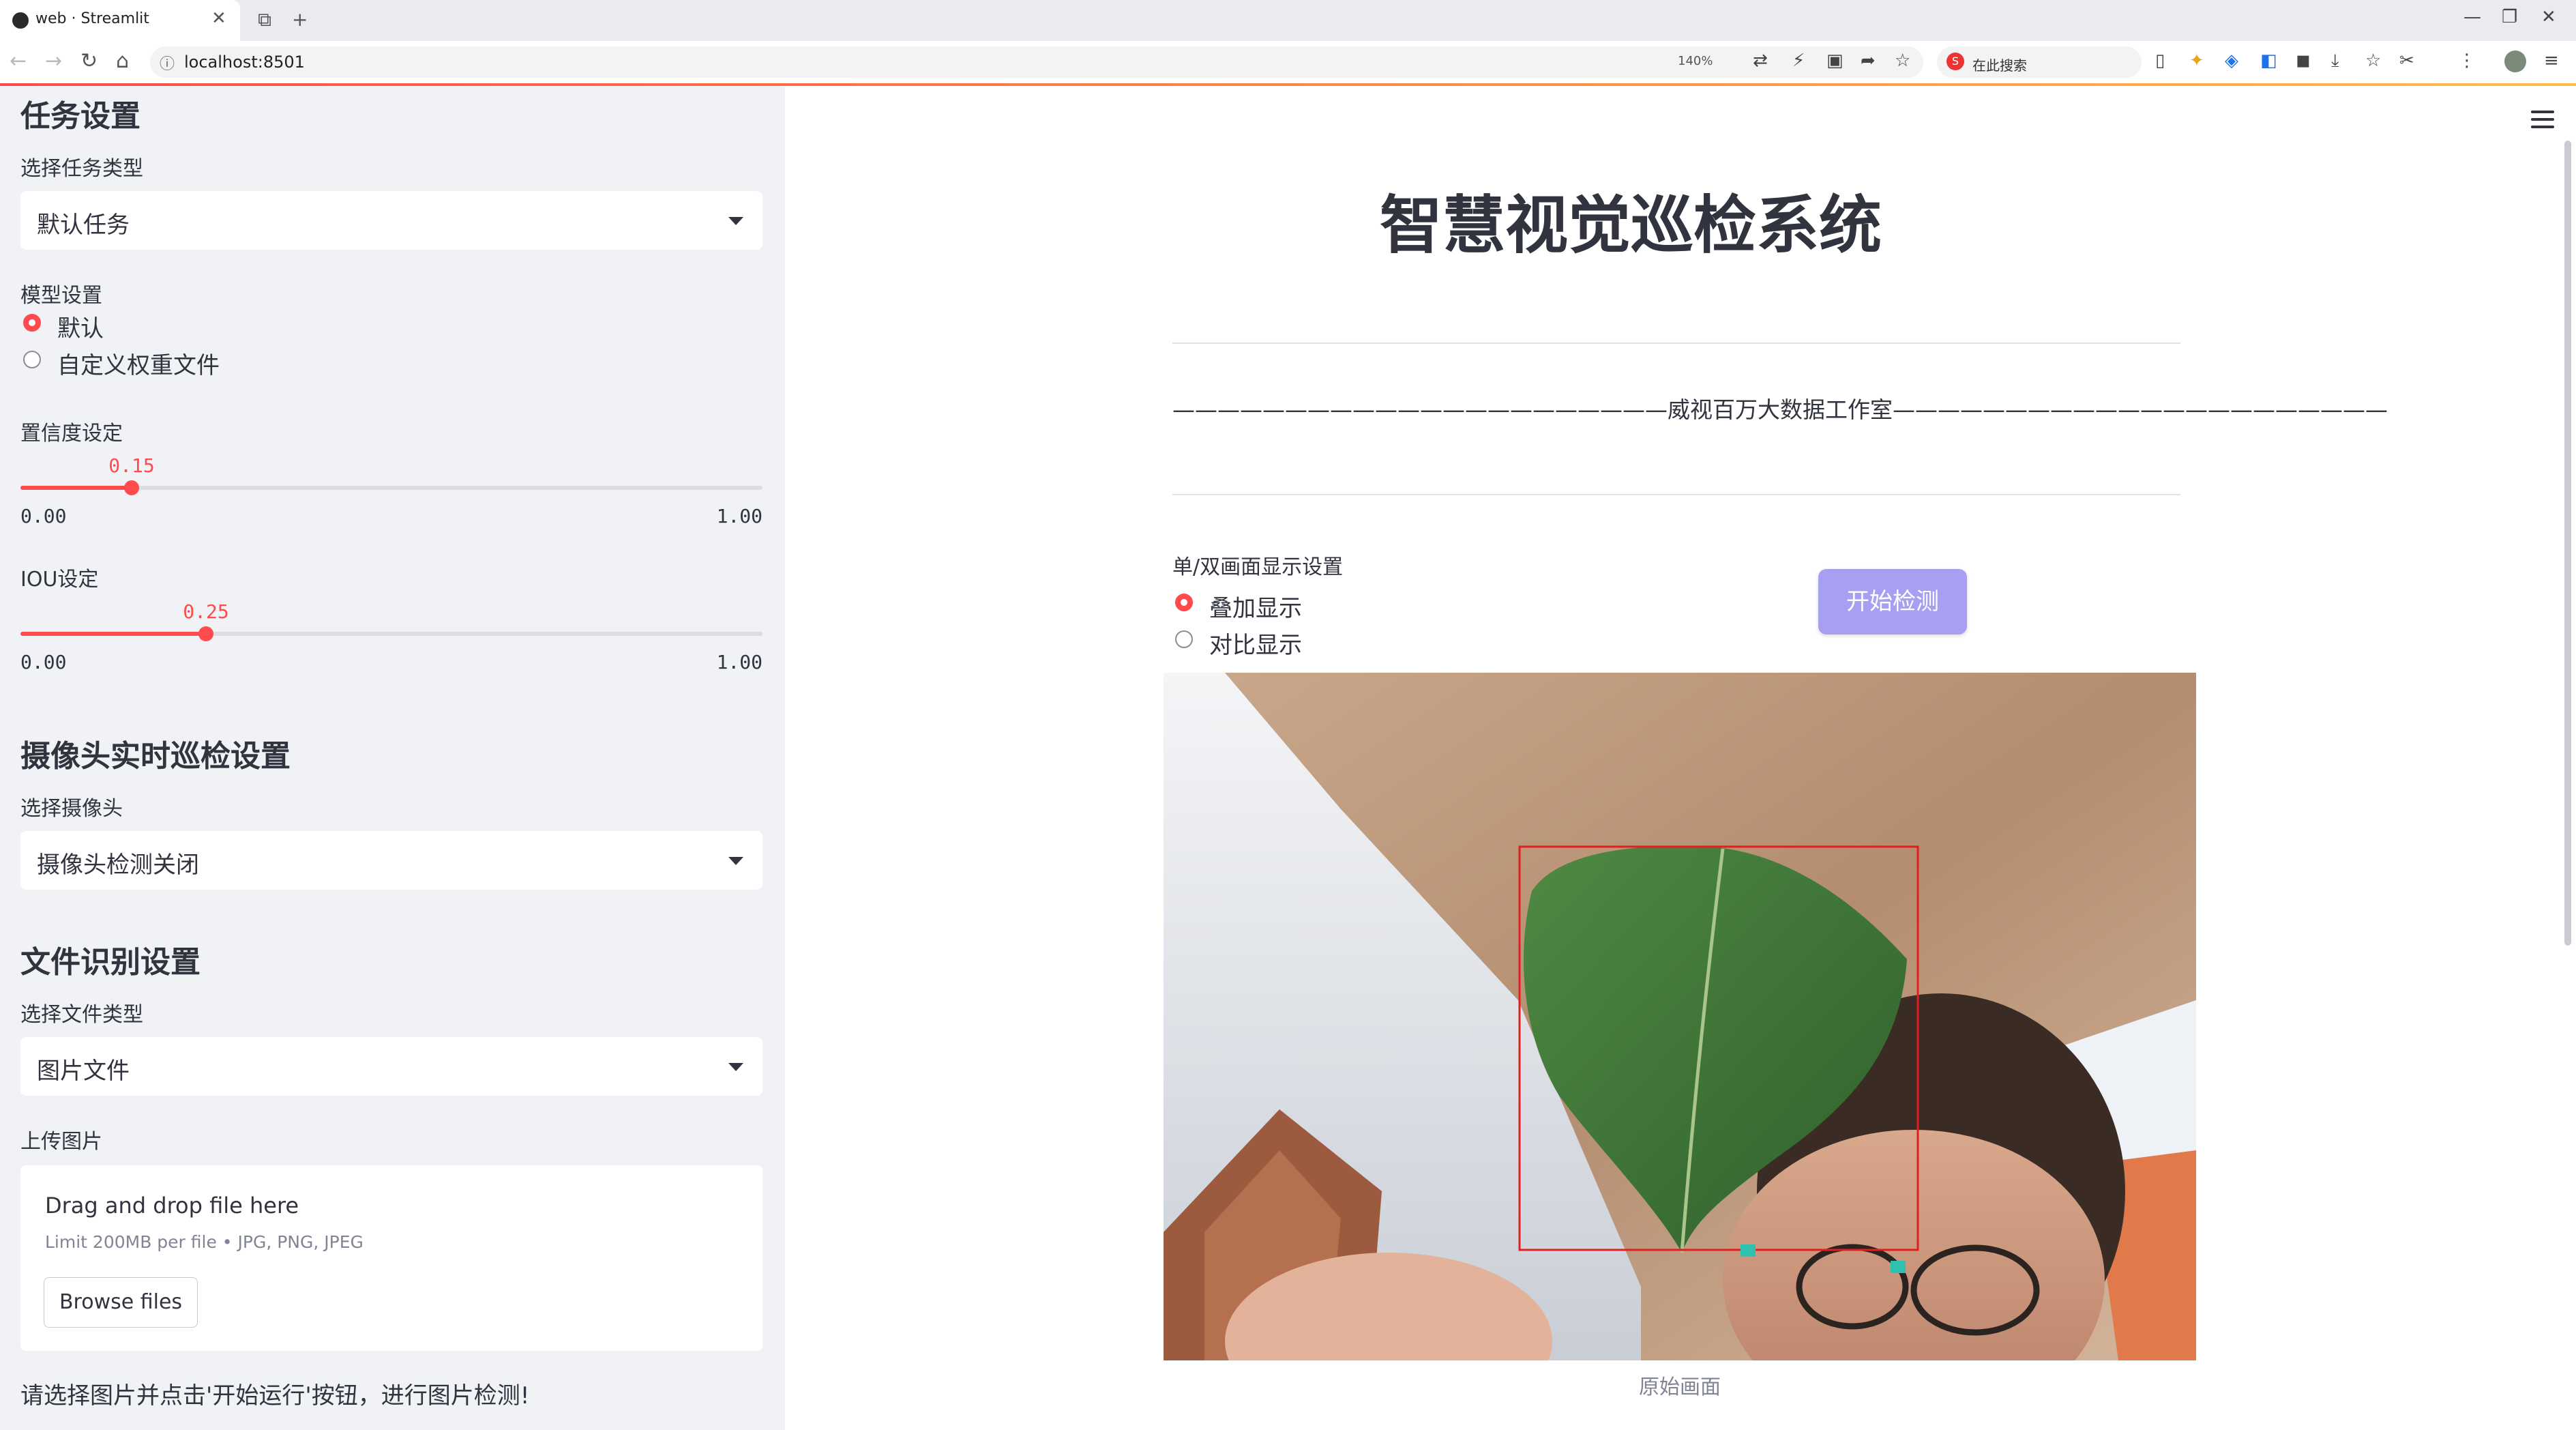 This screenshot has width=2576, height=1430. I want to click on more-icon: ⋮, so click(2467, 60).